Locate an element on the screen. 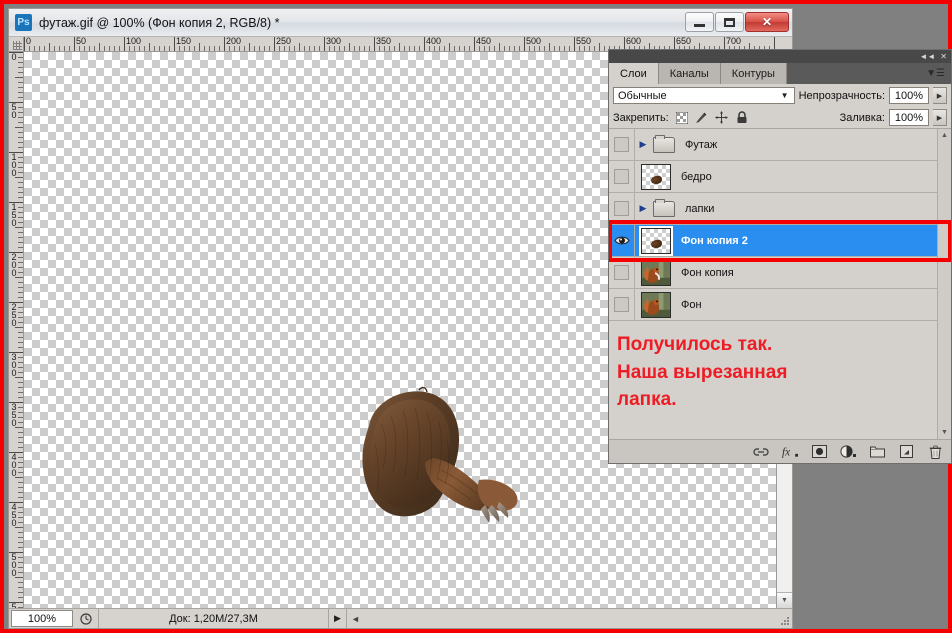  tab-channels: Каналы is located at coordinates (689, 73).